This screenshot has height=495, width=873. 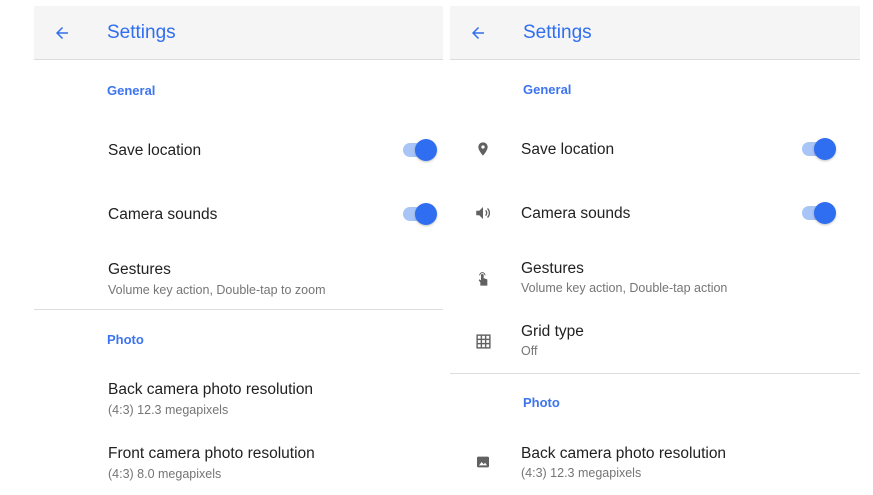 What do you see at coordinates (483, 341) in the screenshot?
I see `grid-icon` at bounding box center [483, 341].